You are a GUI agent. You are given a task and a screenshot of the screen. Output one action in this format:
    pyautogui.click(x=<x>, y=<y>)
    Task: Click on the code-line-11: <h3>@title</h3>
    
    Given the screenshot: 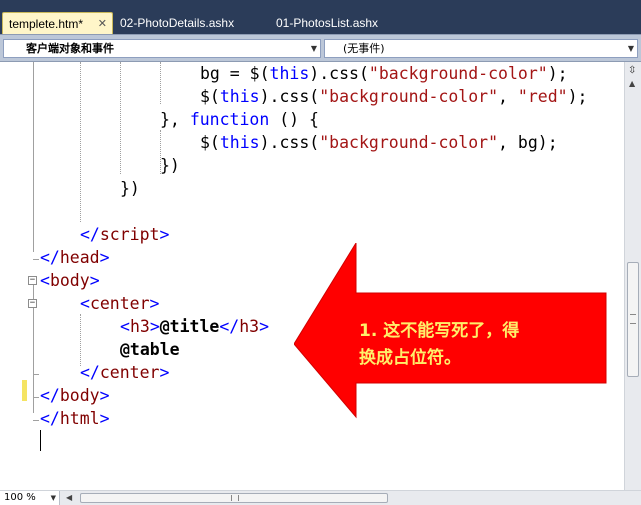 What is the action you would take?
    pyautogui.click(x=195, y=326)
    